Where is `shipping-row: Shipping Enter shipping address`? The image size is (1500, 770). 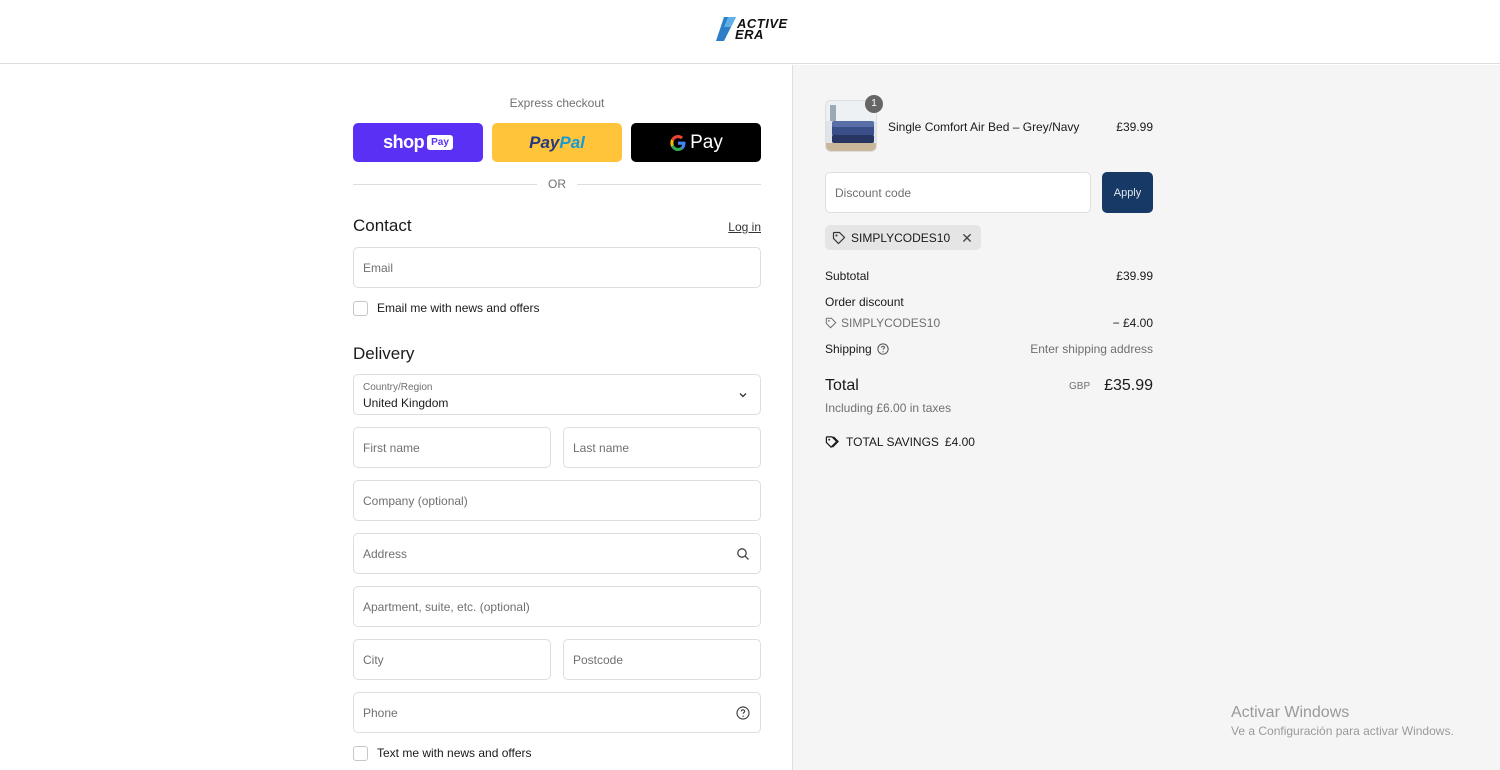 shipping-row: Shipping Enter shipping address is located at coordinates (989, 349).